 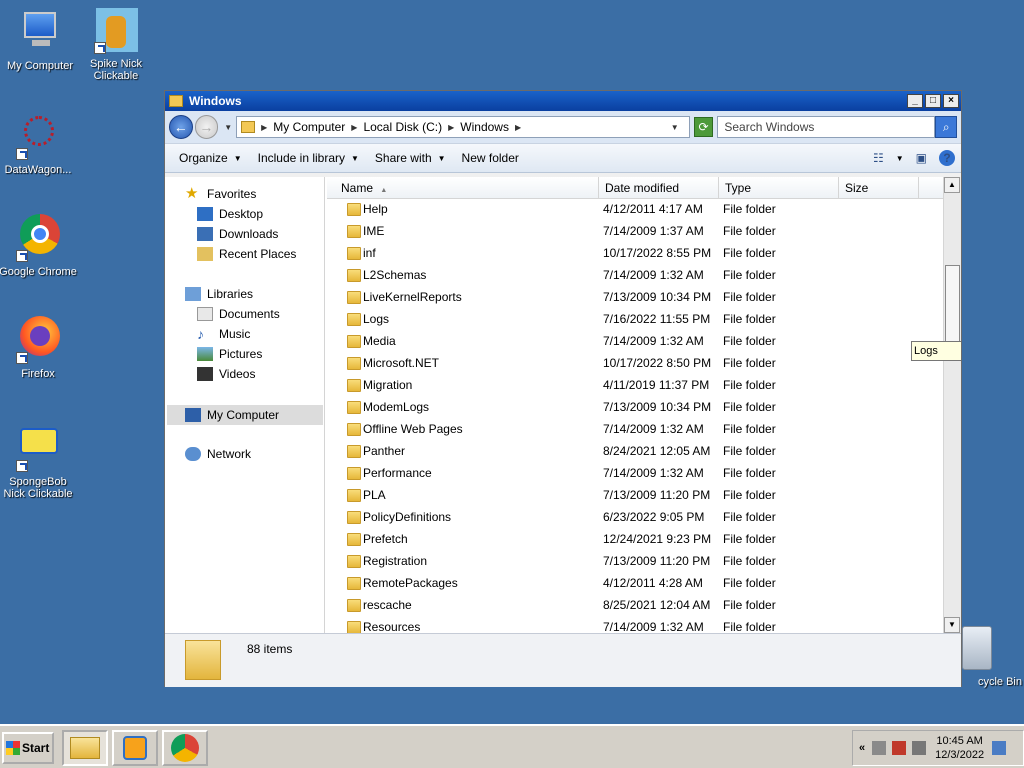 What do you see at coordinates (635, 625) in the screenshot?
I see `file-row: Resources 7/14/2009 1:32 AM File folder` at bounding box center [635, 625].